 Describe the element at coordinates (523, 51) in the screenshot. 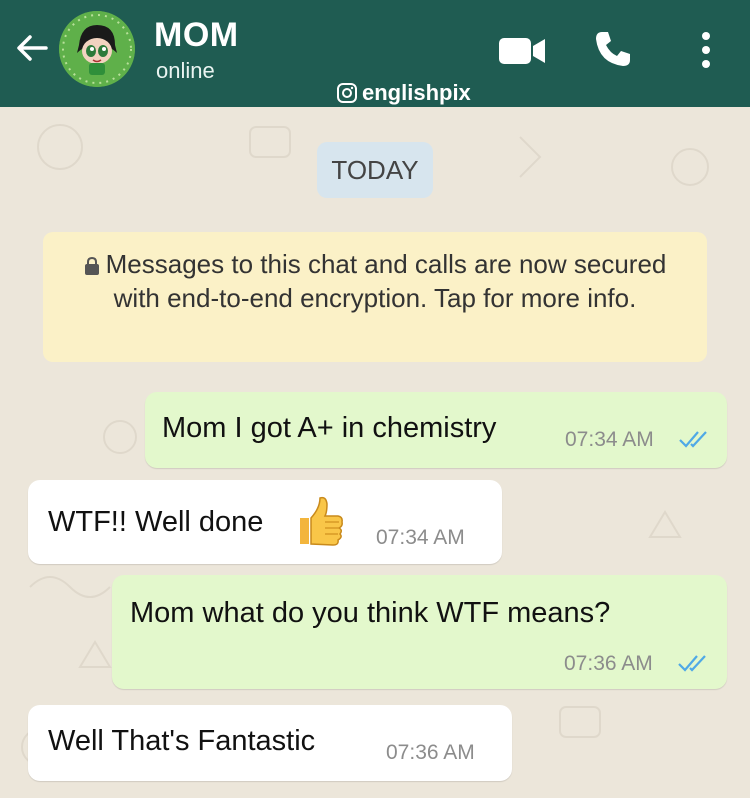

I see `video-call-icon` at that location.